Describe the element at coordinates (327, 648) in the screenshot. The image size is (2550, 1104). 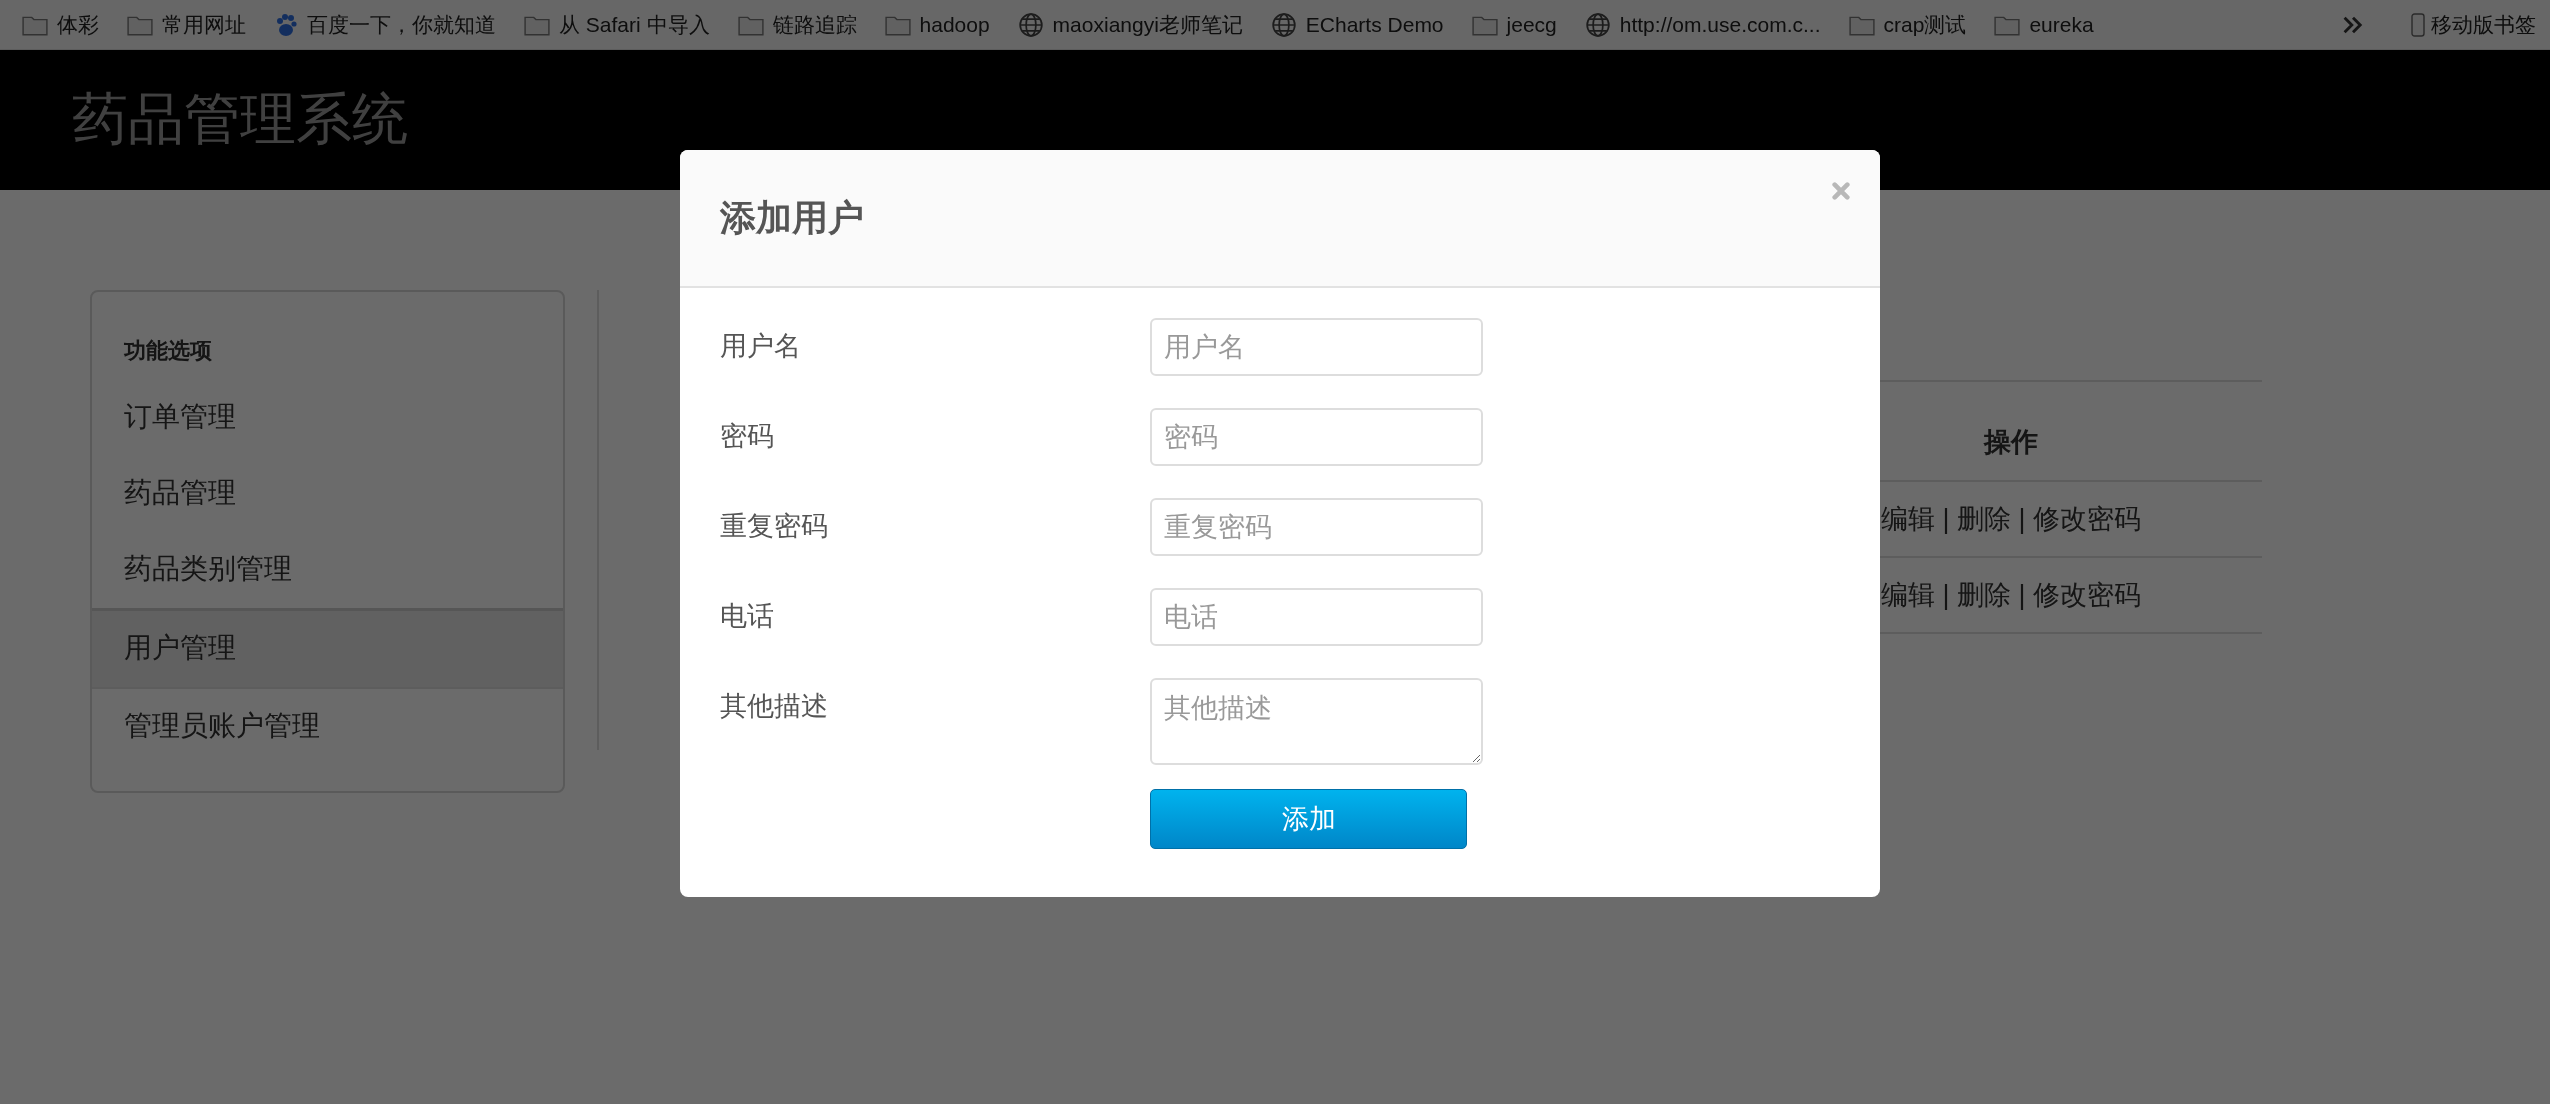
I see `sidebar-item: 用户管理` at that location.